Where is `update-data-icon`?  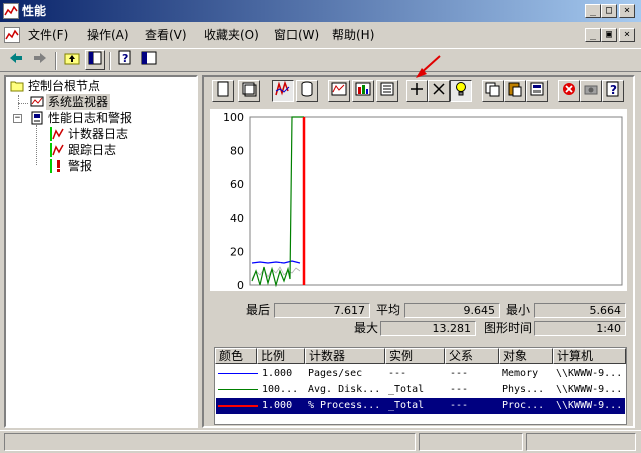 update-data-icon is located at coordinates (591, 91).